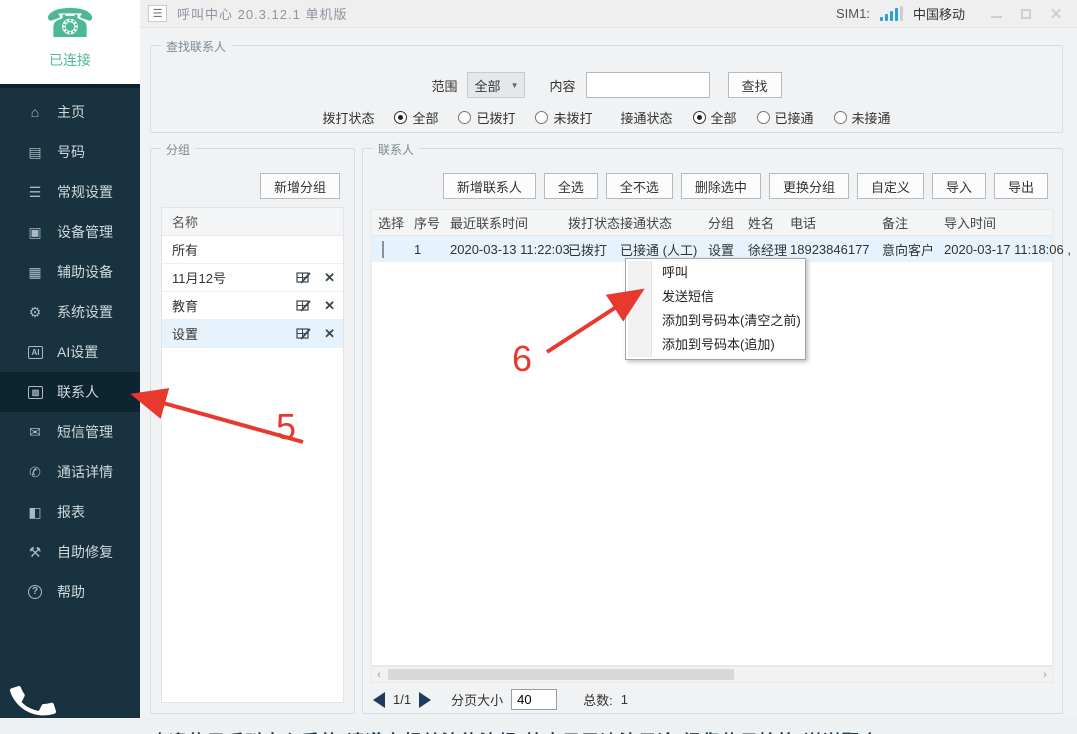 This screenshot has width=1077, height=734. Describe the element at coordinates (70, 552) in the screenshot. I see `sidebar-item-self-repair: ⚒ 自助修复` at that location.